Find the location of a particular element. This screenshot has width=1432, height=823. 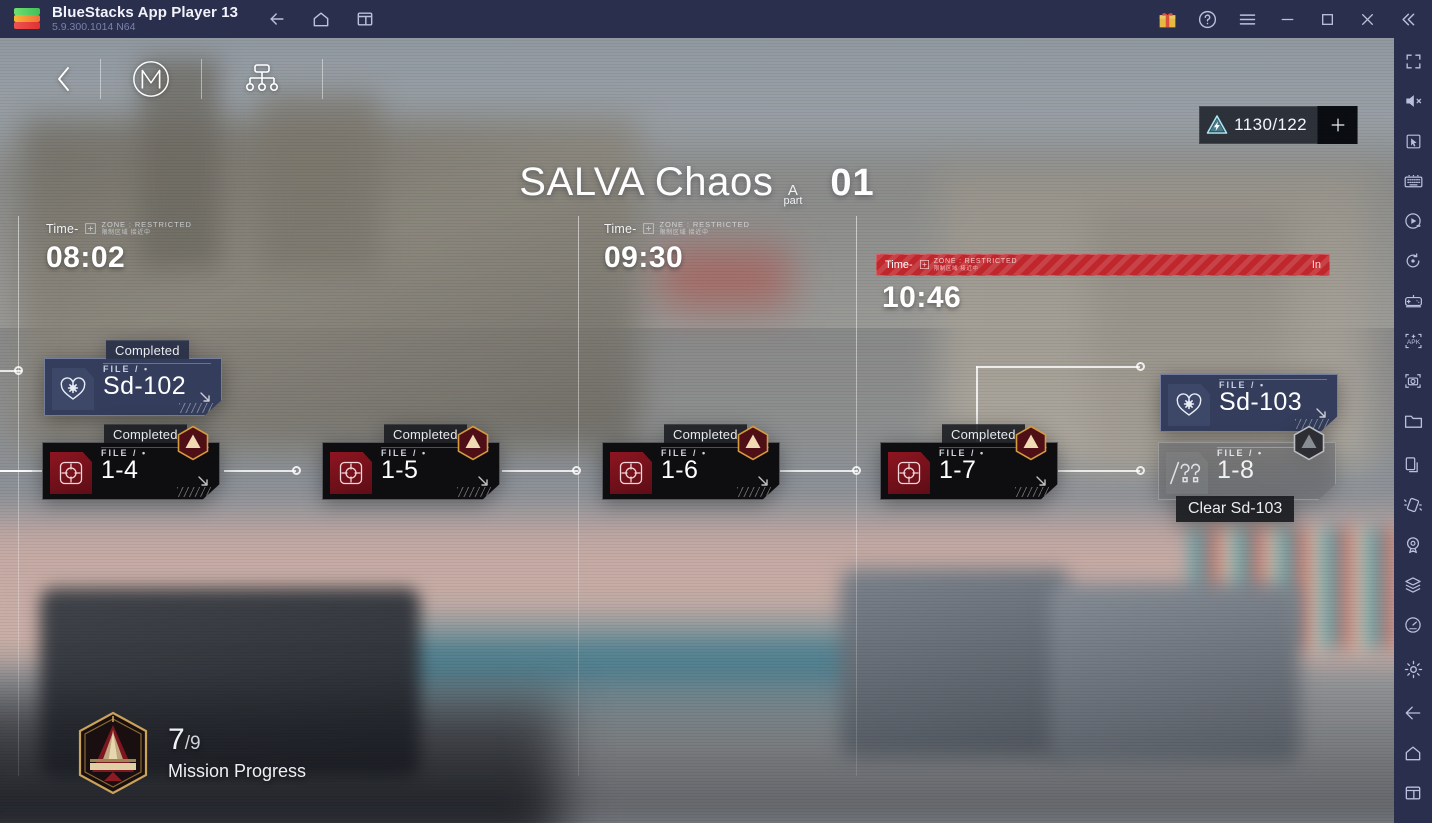

time-value: 10:46 is located at coordinates (922, 297).